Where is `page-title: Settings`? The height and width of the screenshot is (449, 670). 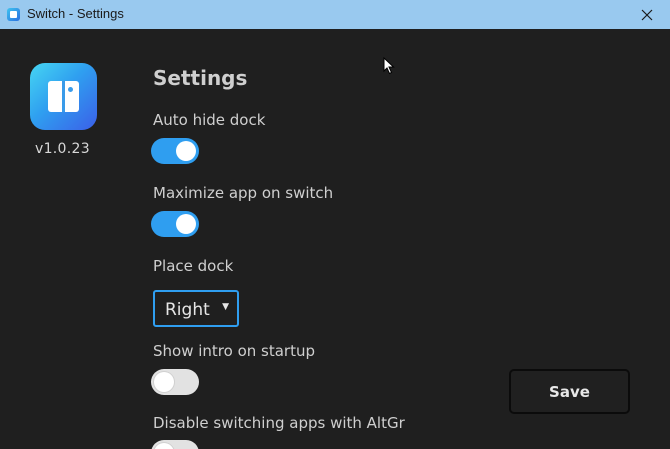
page-title: Settings is located at coordinates (200, 78).